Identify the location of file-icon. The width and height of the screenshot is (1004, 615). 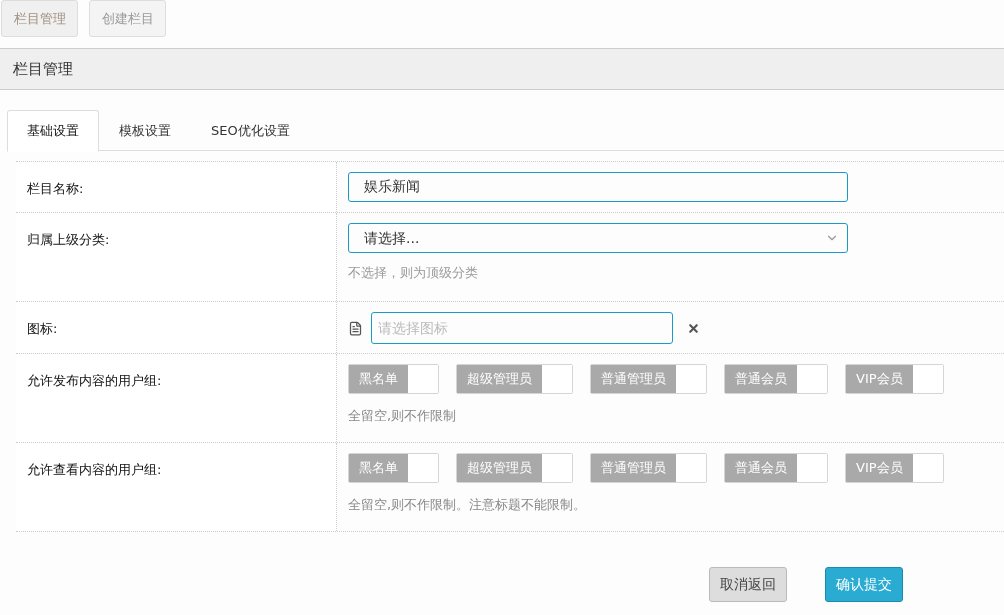
(355, 328).